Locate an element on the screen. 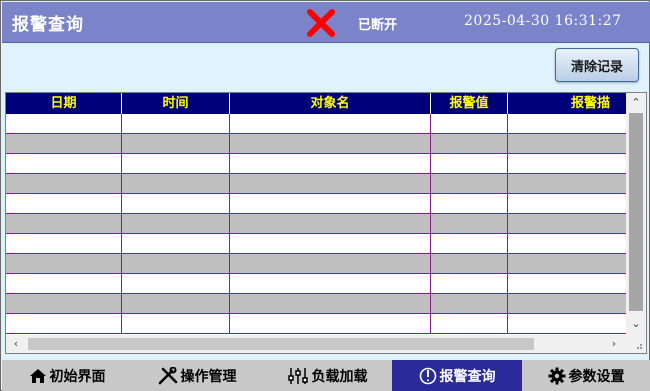 This screenshot has width=650, height=391. bottom-nav: 初始界面 操作管理 负载加载 报警查询 参数设置 is located at coordinates (326, 375).